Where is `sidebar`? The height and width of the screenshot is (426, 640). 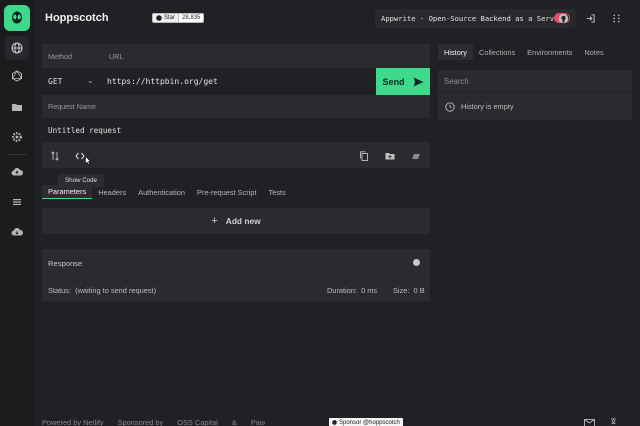
sidebar is located at coordinates (17, 213).